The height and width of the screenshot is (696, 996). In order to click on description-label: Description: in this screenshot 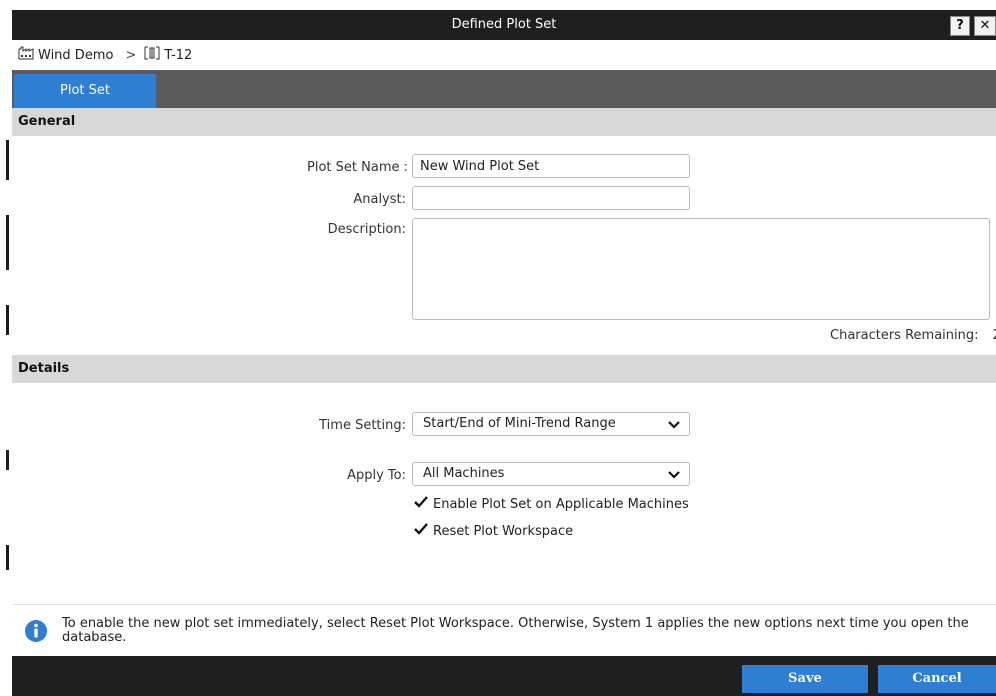, I will do `click(366, 229)`.